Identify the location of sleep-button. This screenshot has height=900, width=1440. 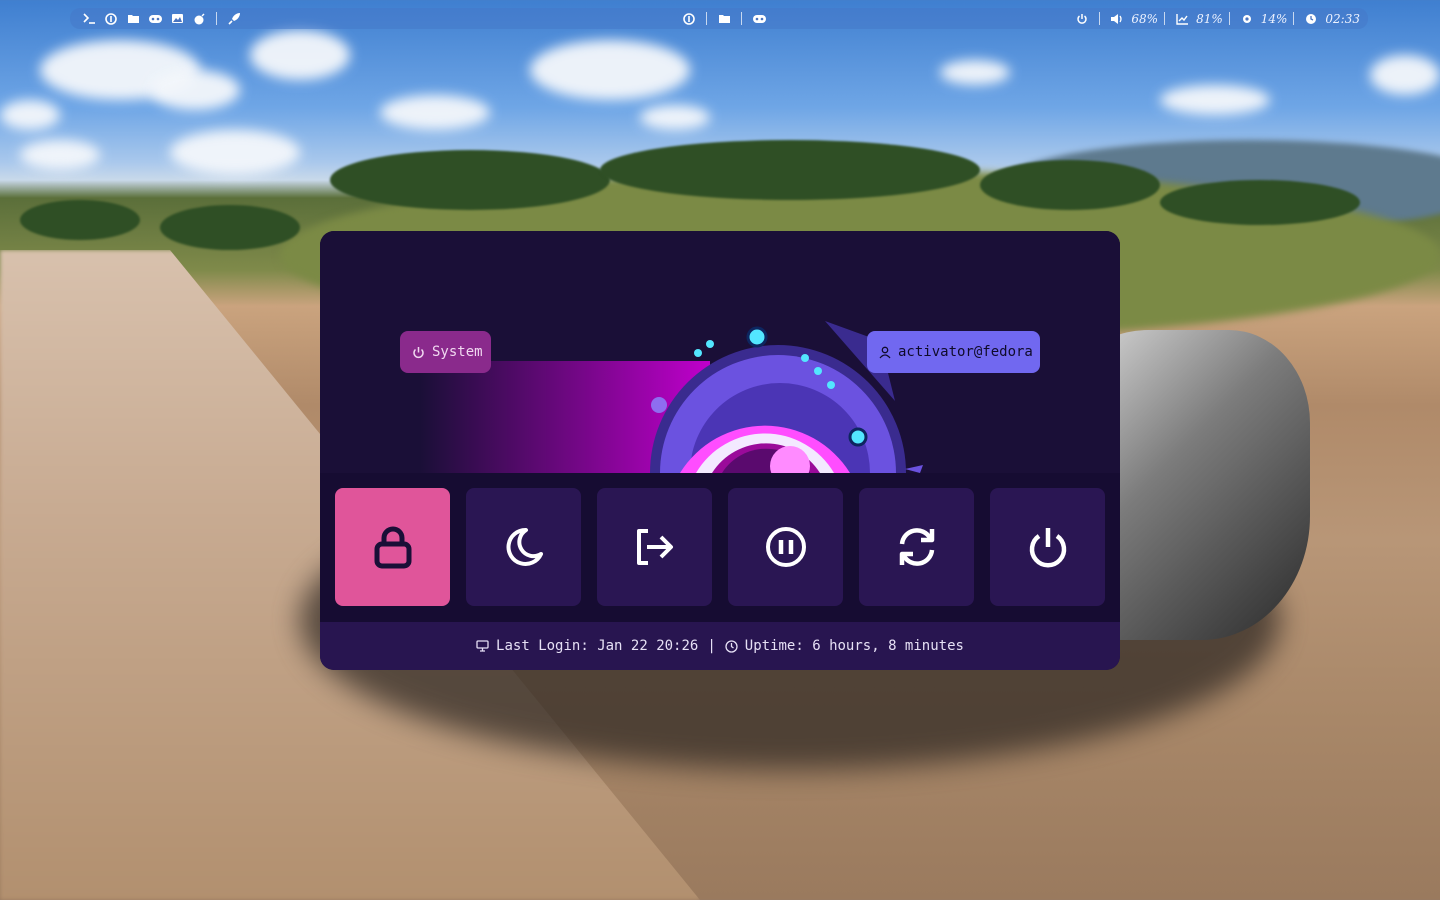
(523, 547).